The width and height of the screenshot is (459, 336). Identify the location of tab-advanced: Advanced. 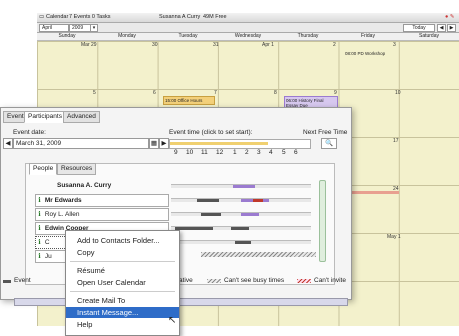
(81, 117).